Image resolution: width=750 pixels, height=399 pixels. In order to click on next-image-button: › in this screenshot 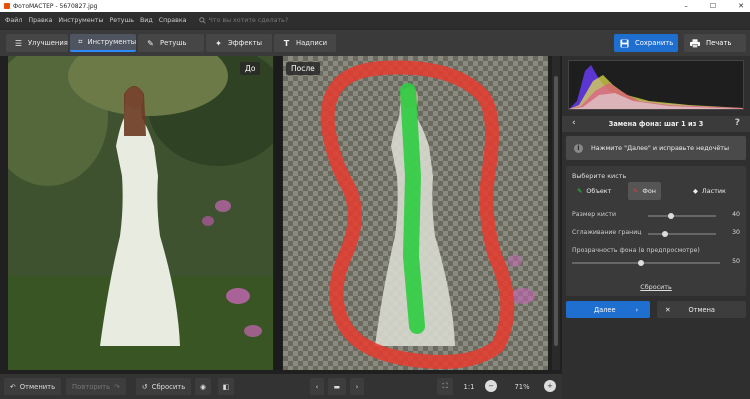, I will do `click(357, 386)`.